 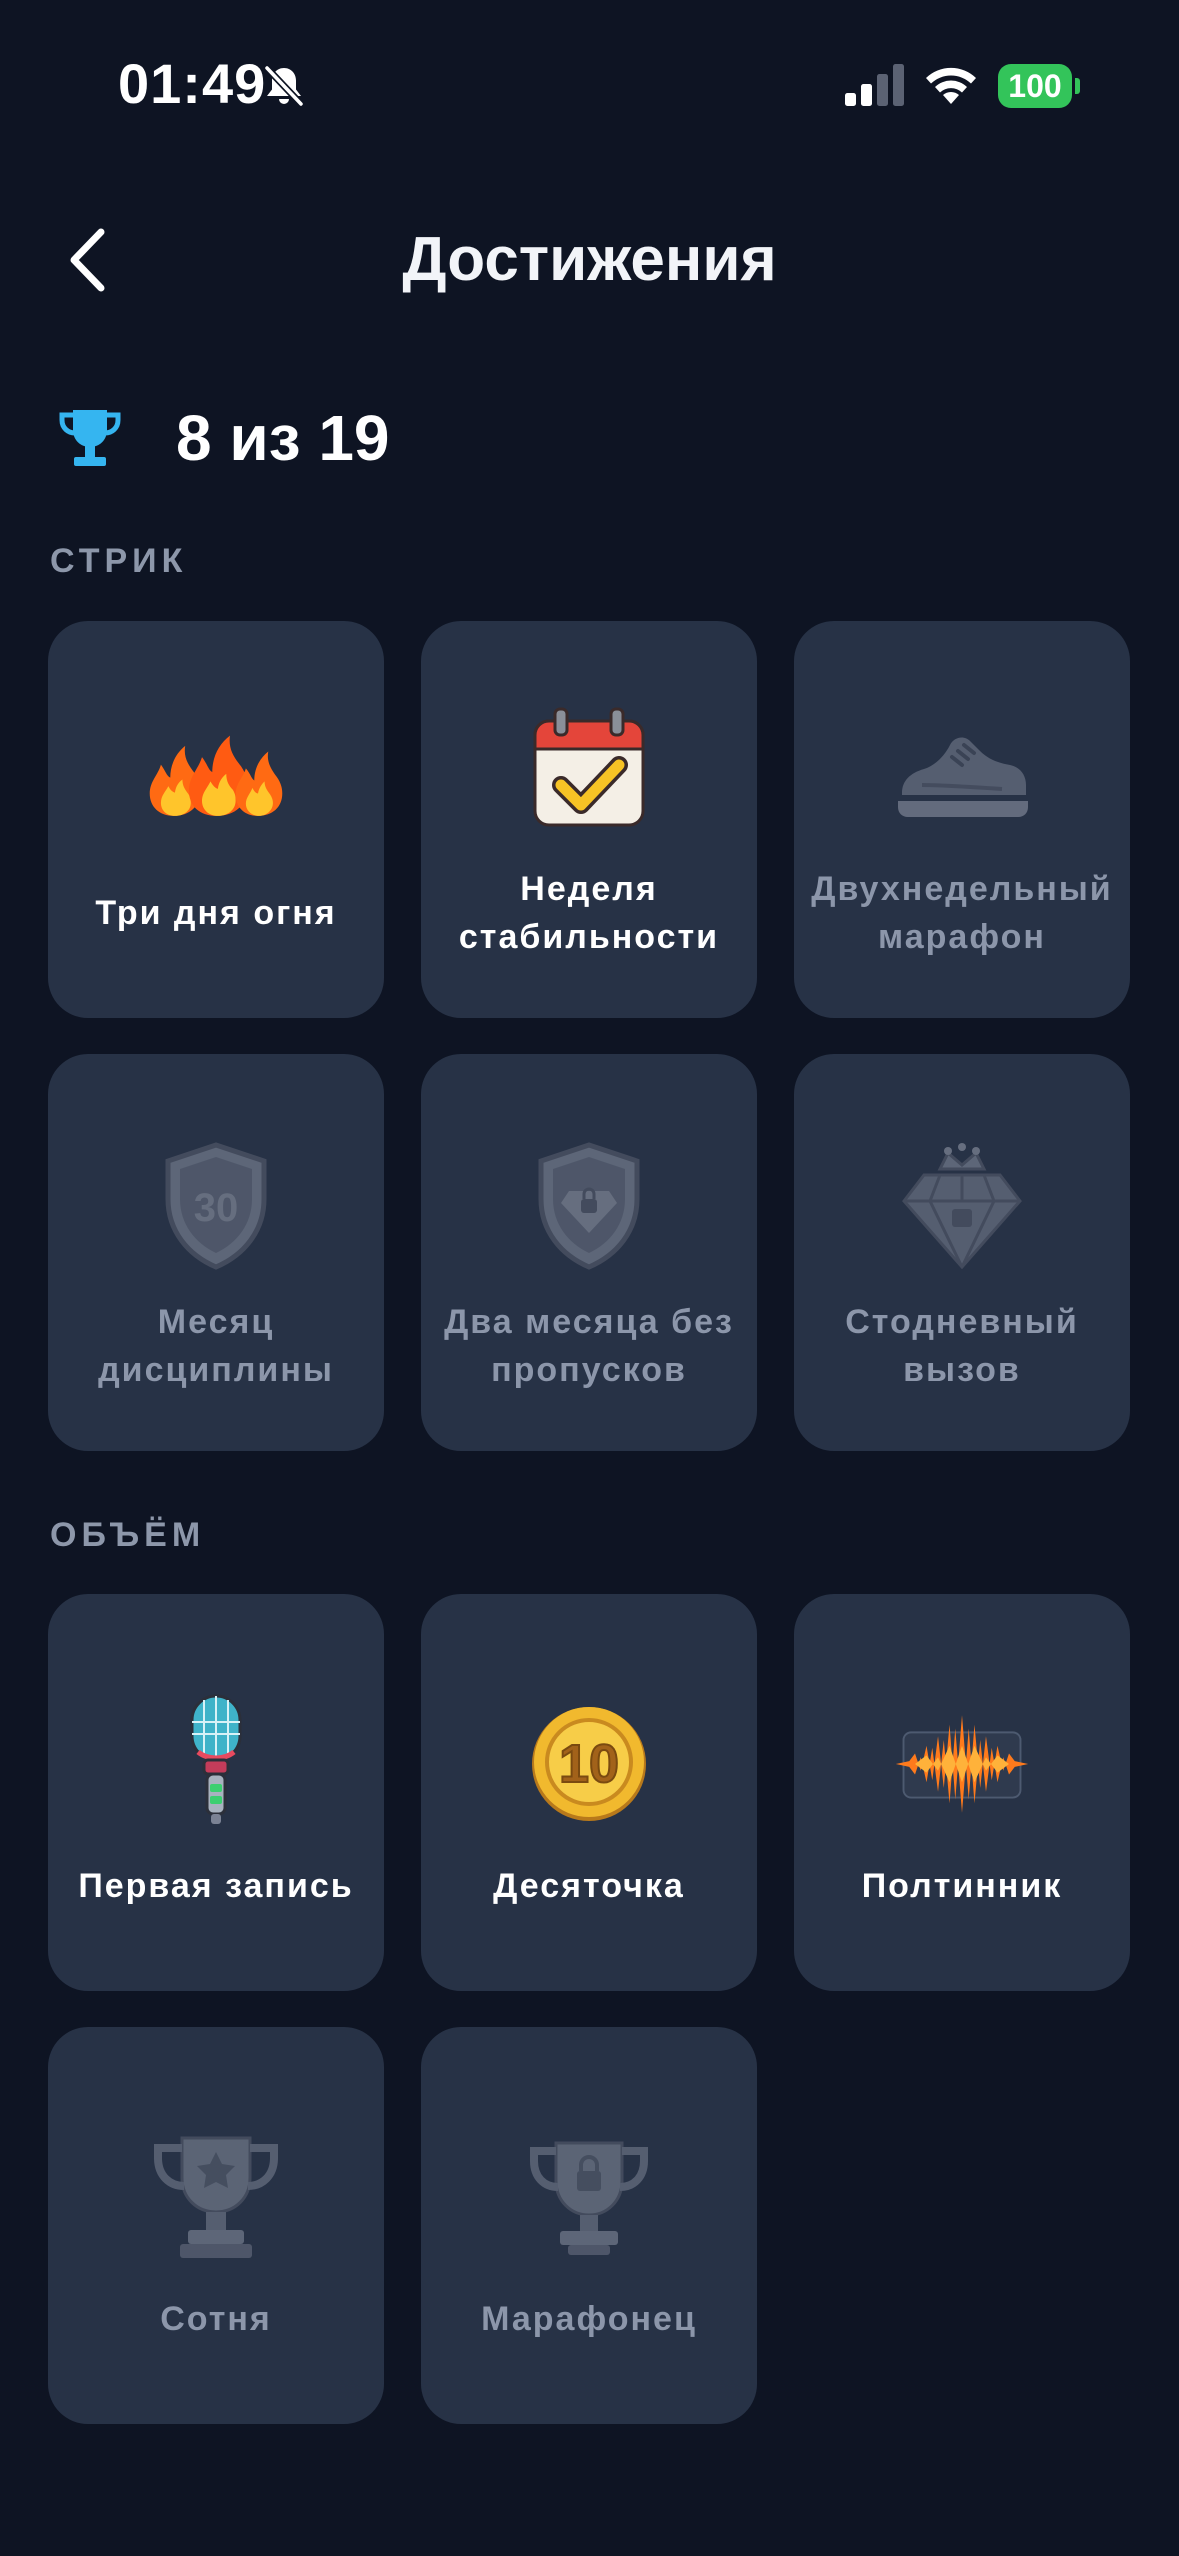 I want to click on battery-indicator: 100, so click(x=1039, y=86).